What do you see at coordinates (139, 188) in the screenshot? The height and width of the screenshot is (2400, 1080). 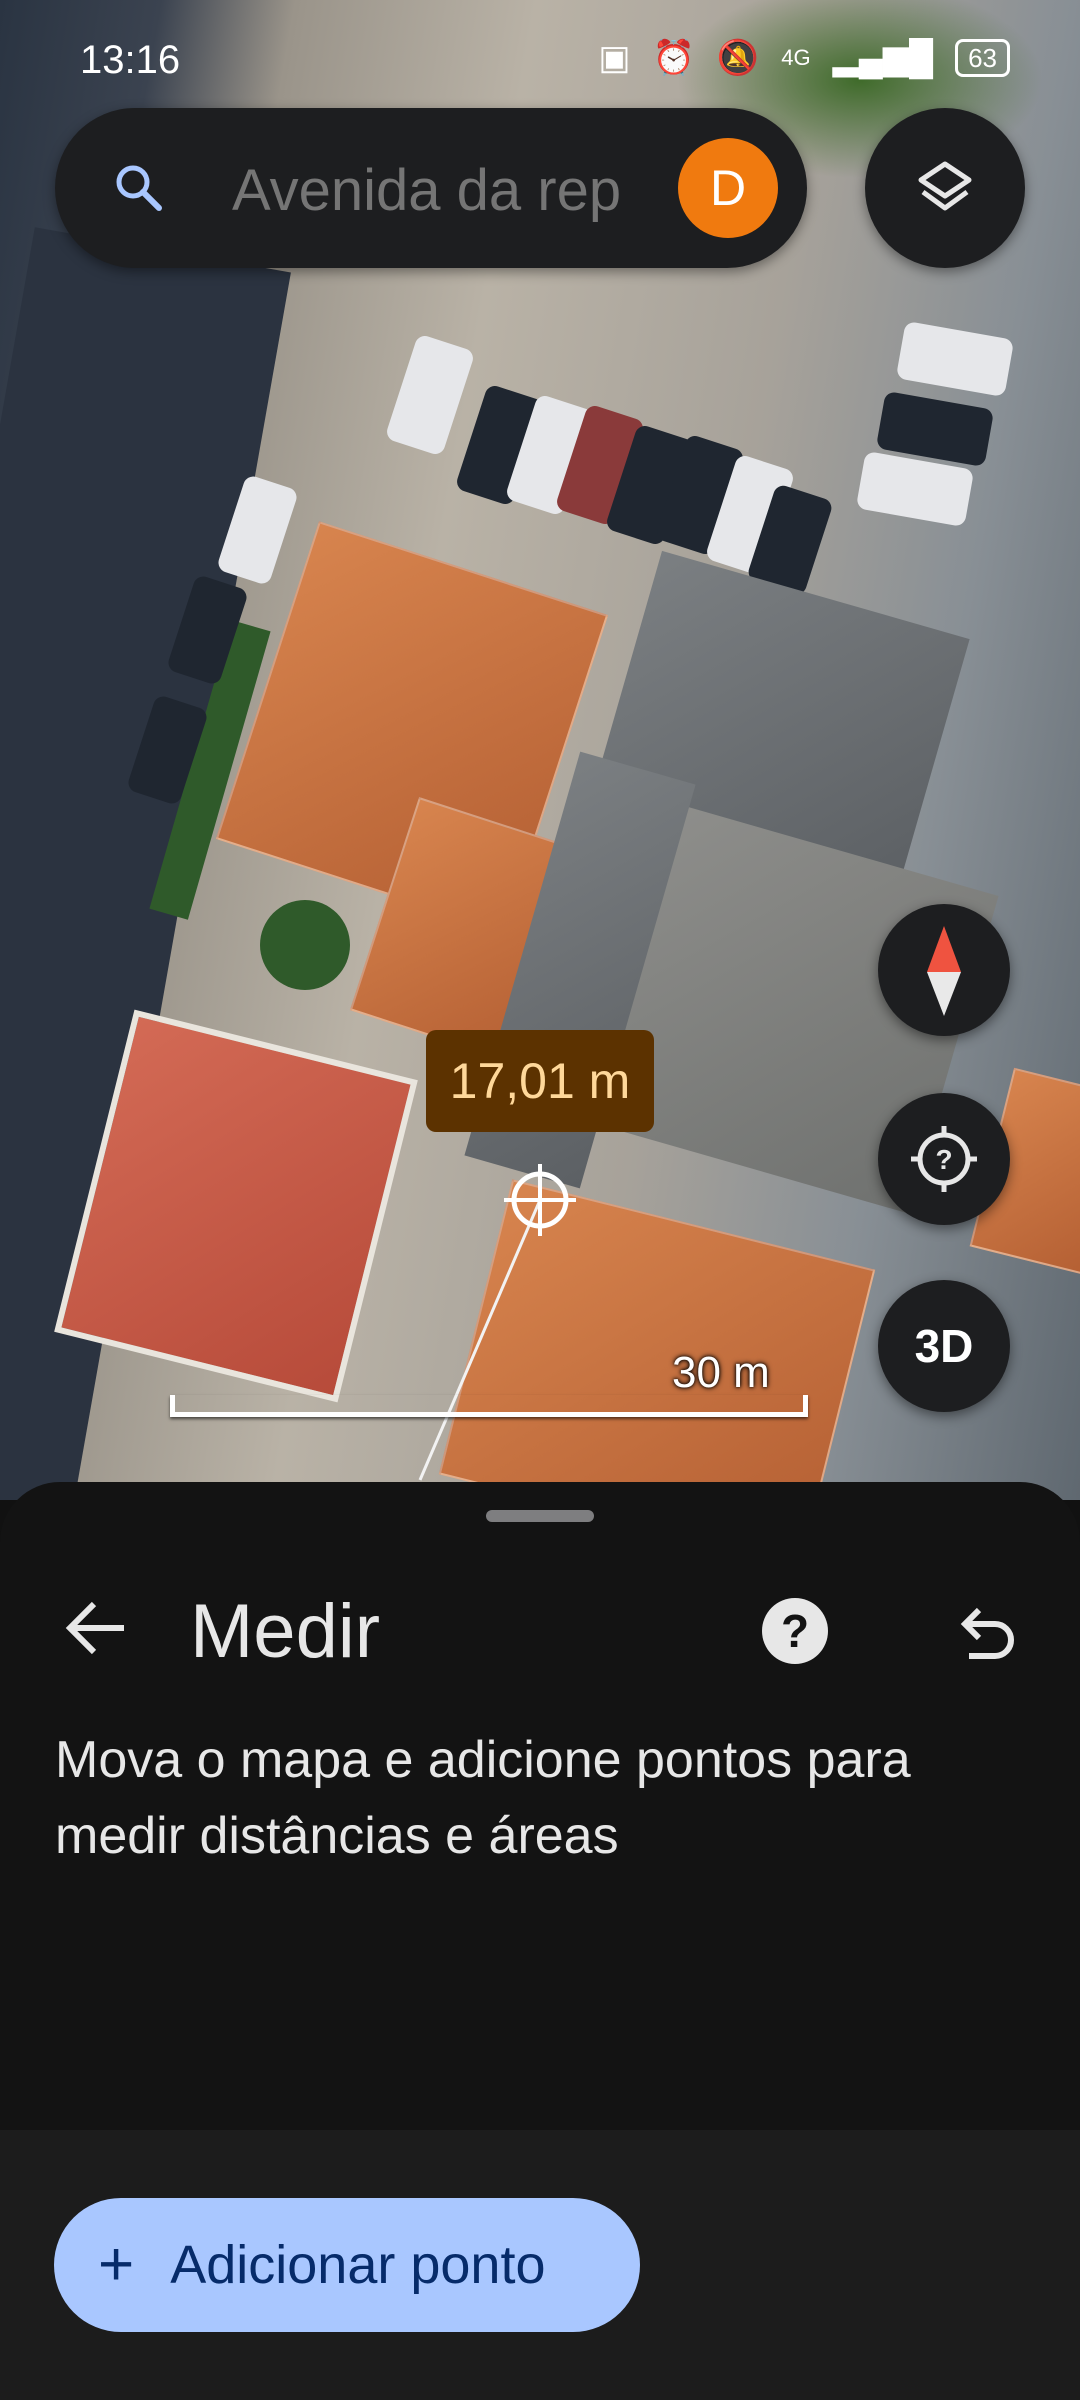 I see `search-icon` at bounding box center [139, 188].